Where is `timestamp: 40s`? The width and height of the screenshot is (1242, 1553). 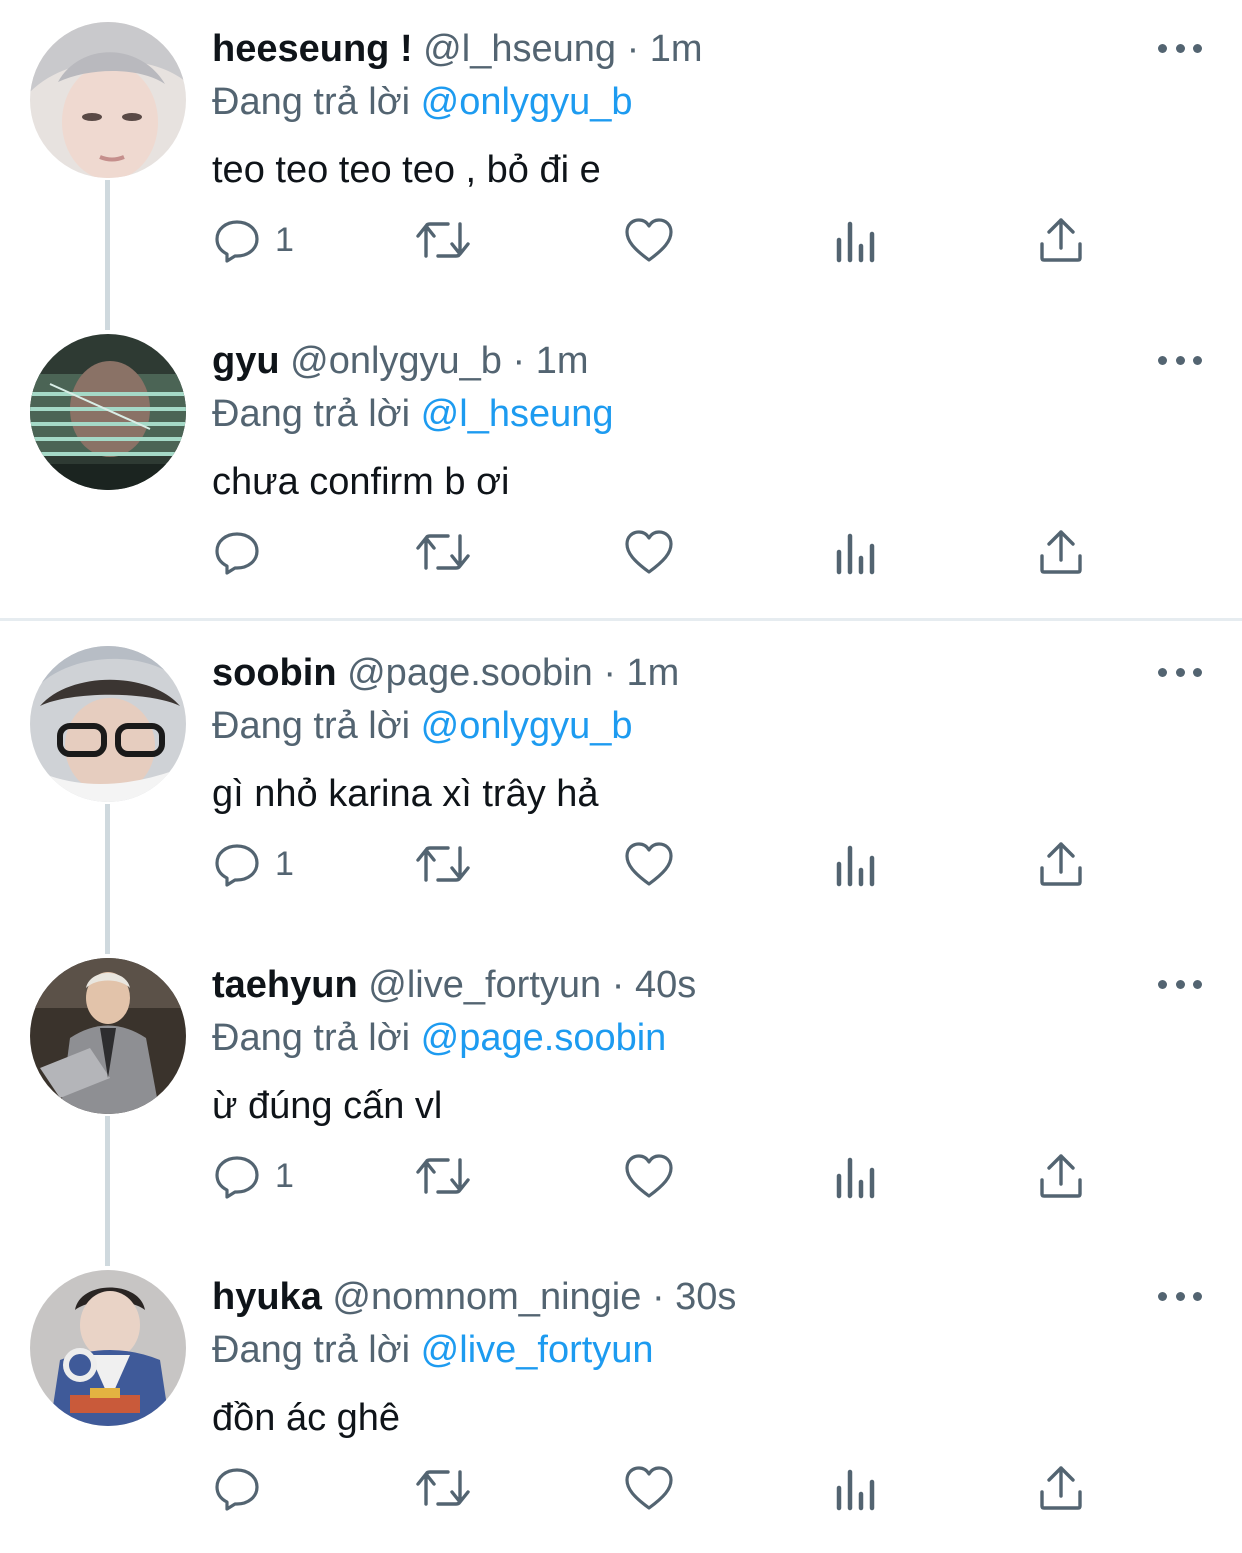
timestamp: 40s is located at coordinates (665, 985).